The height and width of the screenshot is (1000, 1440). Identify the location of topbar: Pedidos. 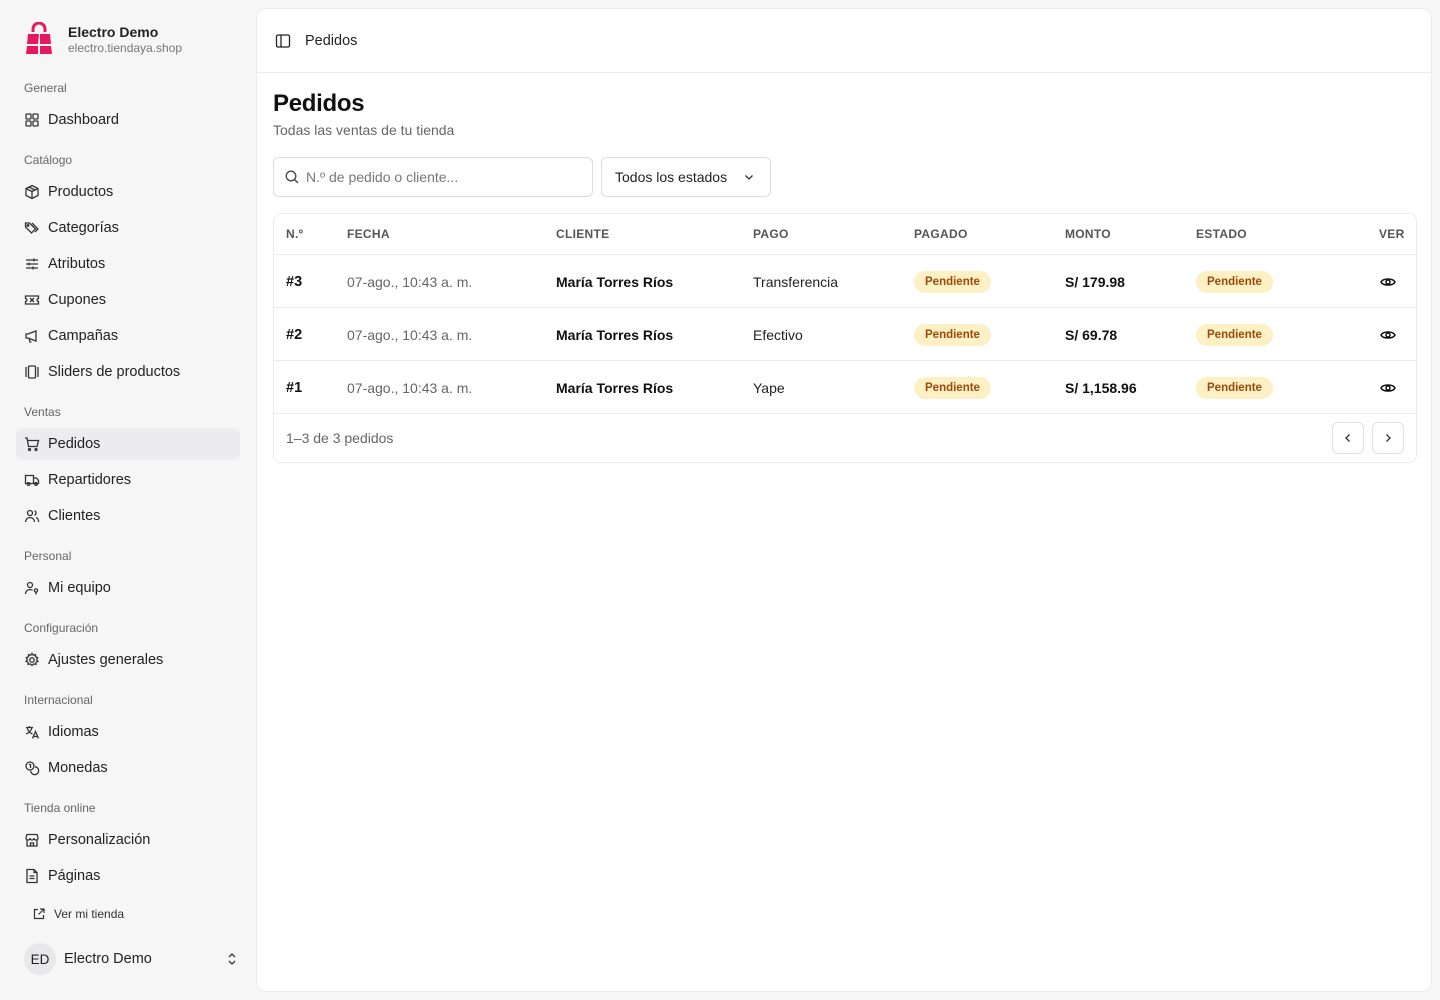
(845, 41).